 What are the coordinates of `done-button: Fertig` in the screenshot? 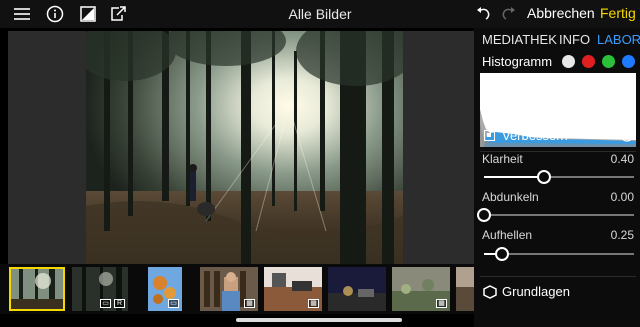 It's located at (618, 13).